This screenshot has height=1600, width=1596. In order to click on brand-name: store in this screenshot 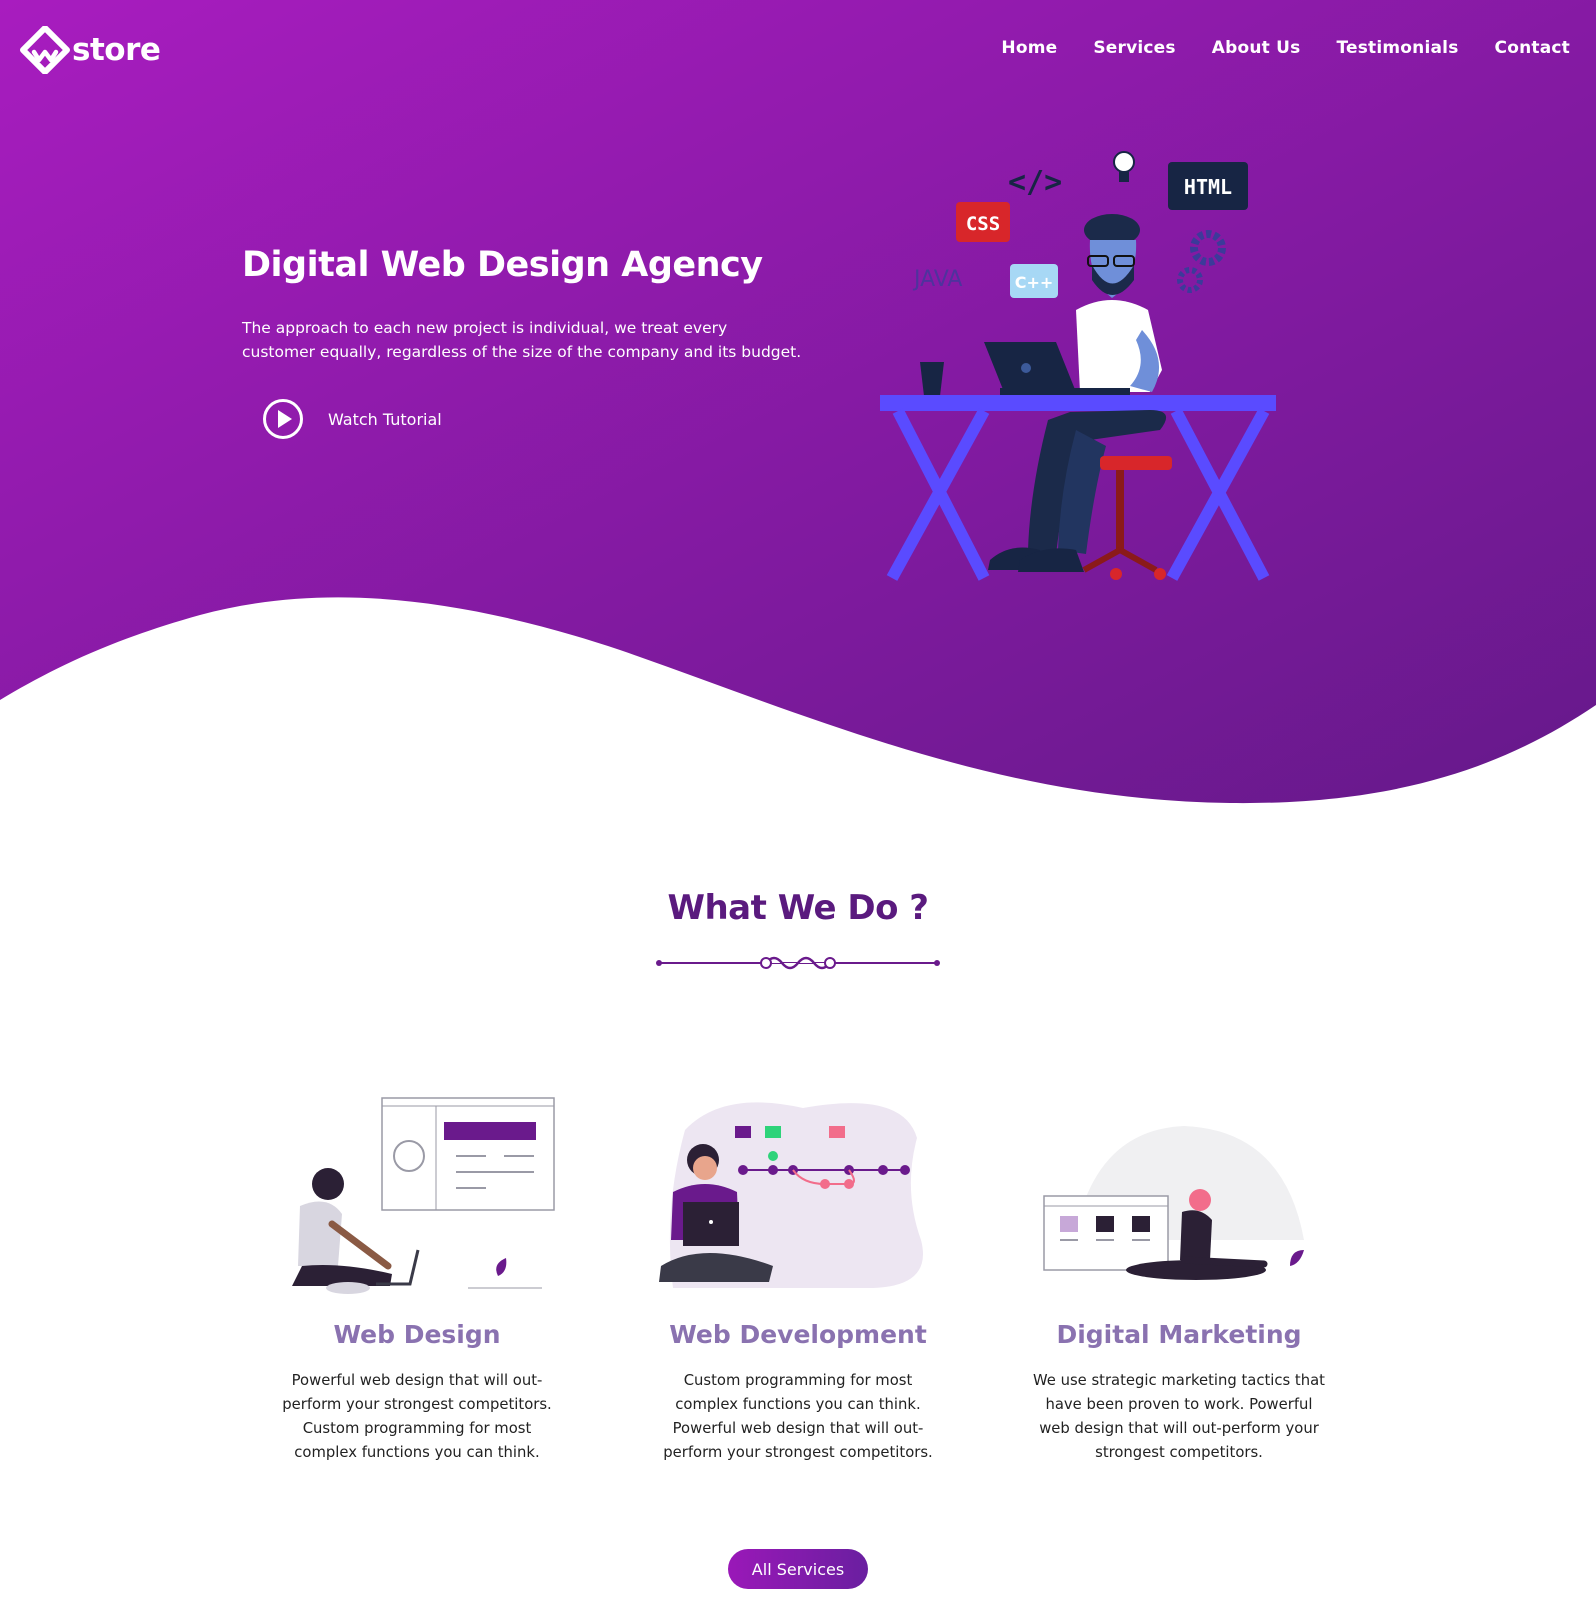, I will do `click(116, 50)`.